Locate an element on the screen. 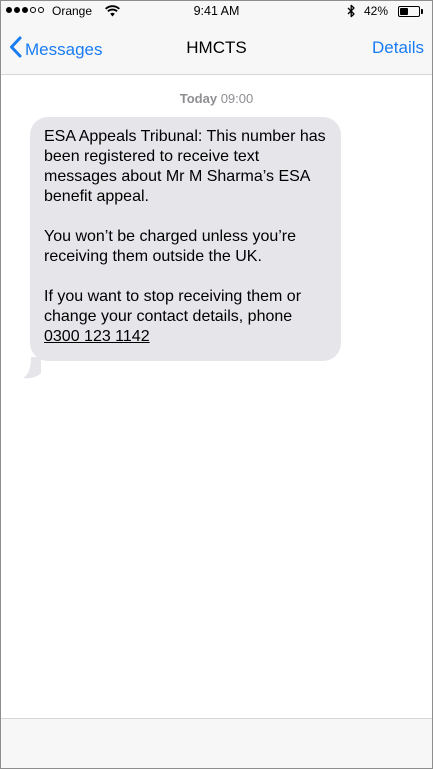  bubble-tail is located at coordinates (30, 371).